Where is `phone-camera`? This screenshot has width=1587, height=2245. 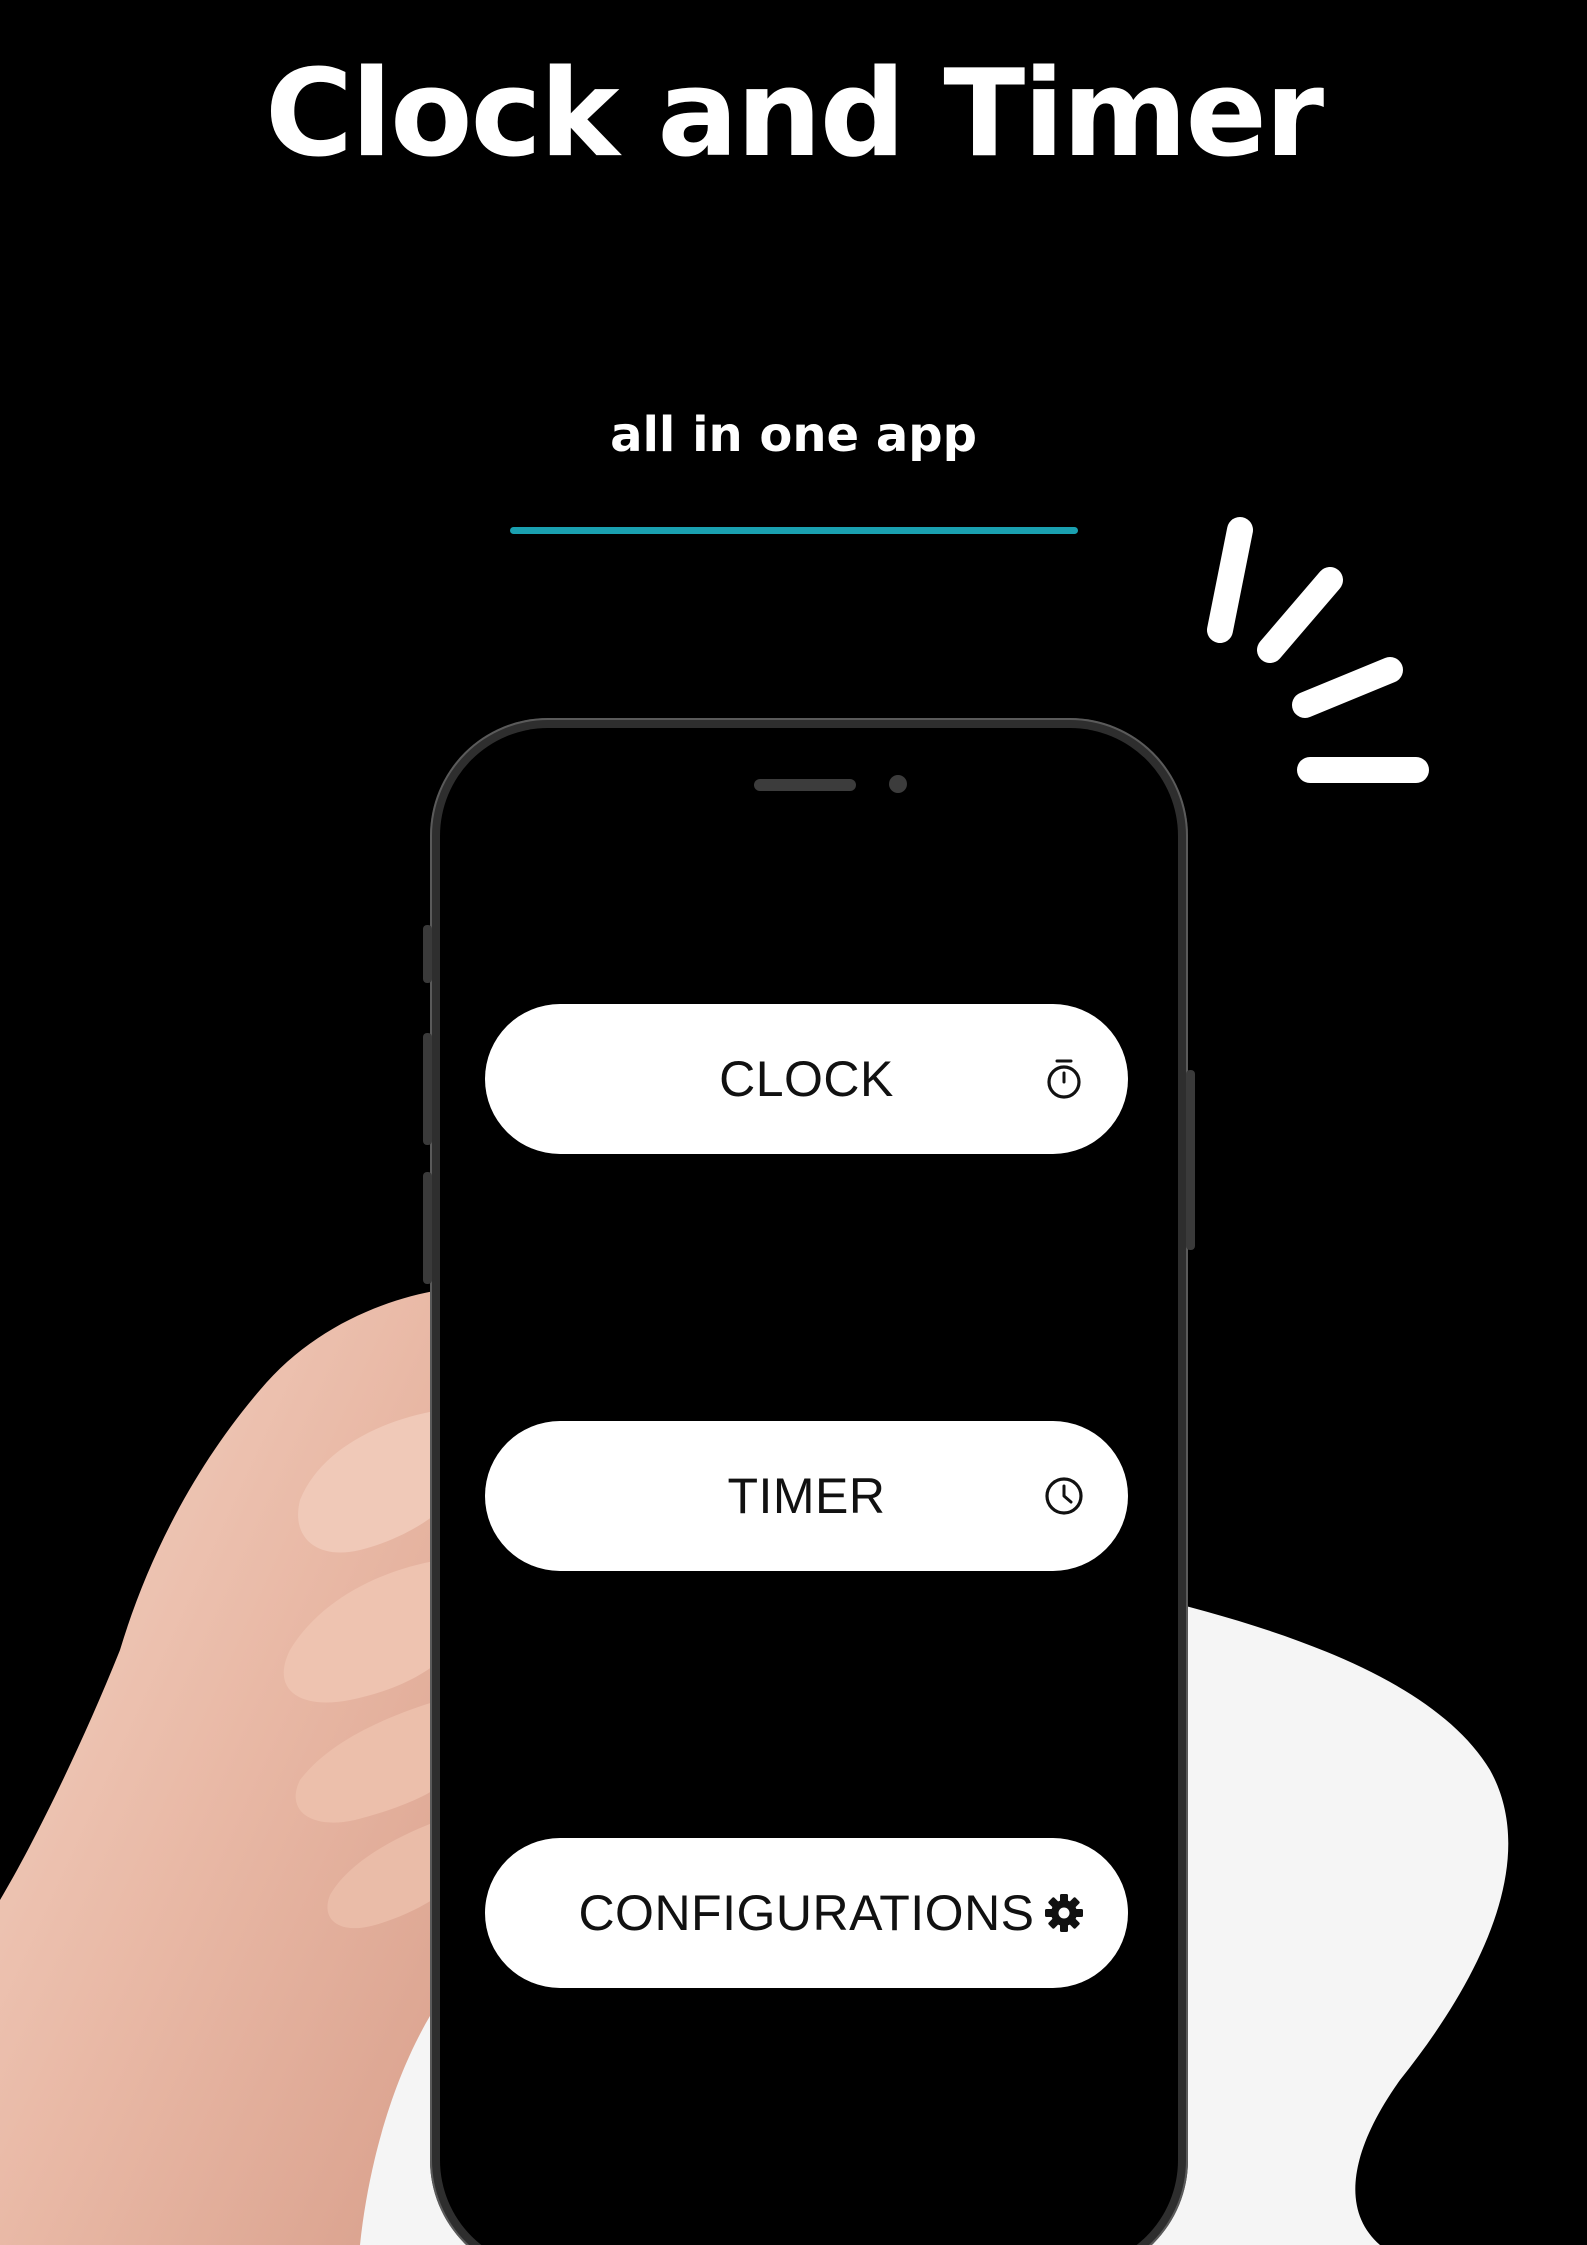 phone-camera is located at coordinates (898, 784).